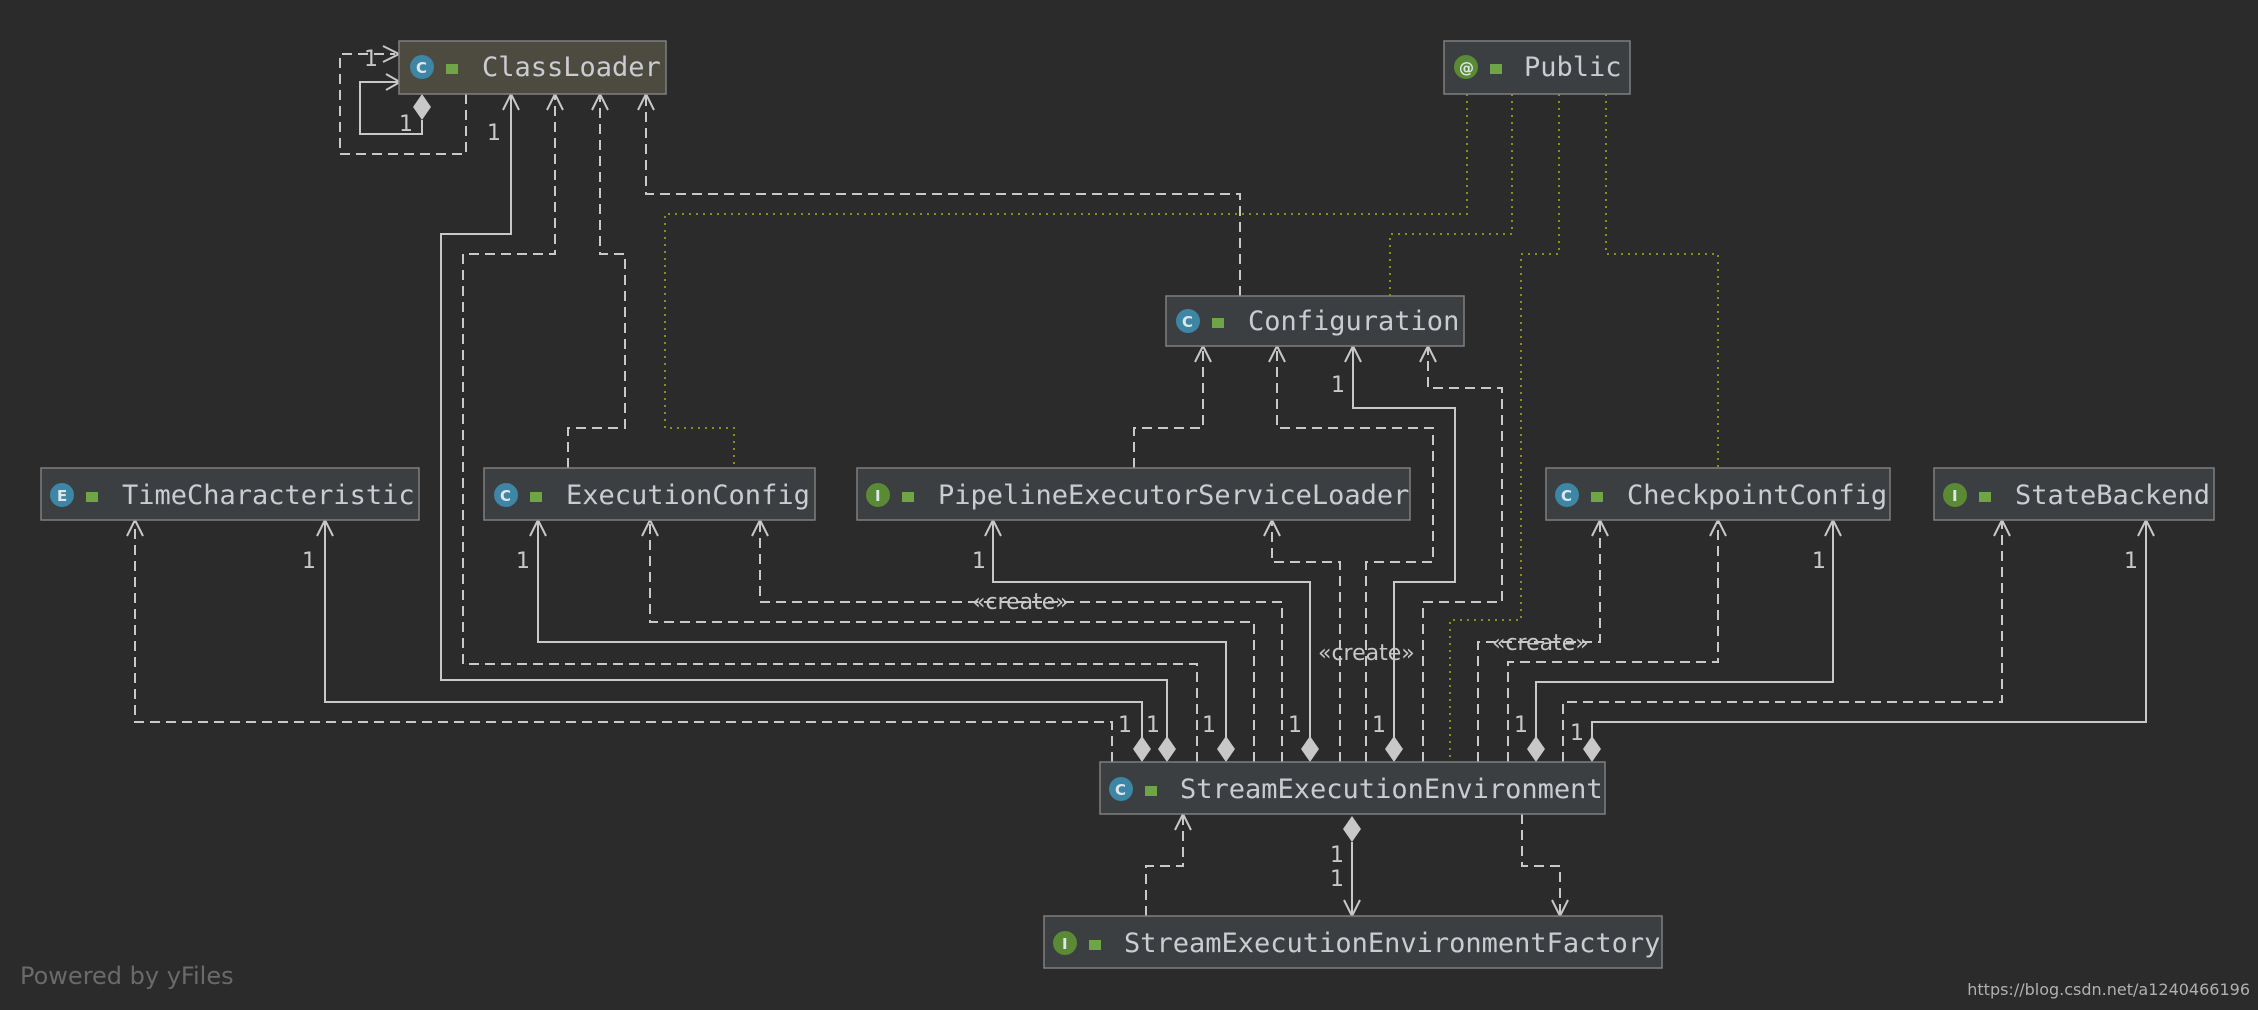 Image resolution: width=2258 pixels, height=1010 pixels. I want to click on node-streamexecutionenvironmentfactory: I StreamExecutionEnvironmentFactory, so click(1353, 942).